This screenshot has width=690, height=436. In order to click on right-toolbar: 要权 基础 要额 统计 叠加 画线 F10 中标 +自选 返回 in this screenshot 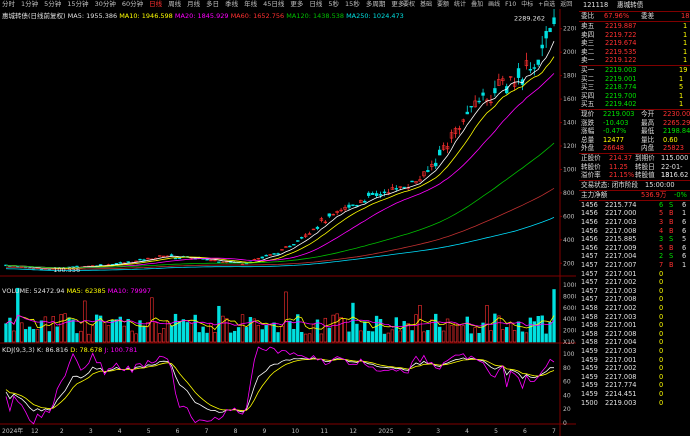, I will do `click(490, 4)`.